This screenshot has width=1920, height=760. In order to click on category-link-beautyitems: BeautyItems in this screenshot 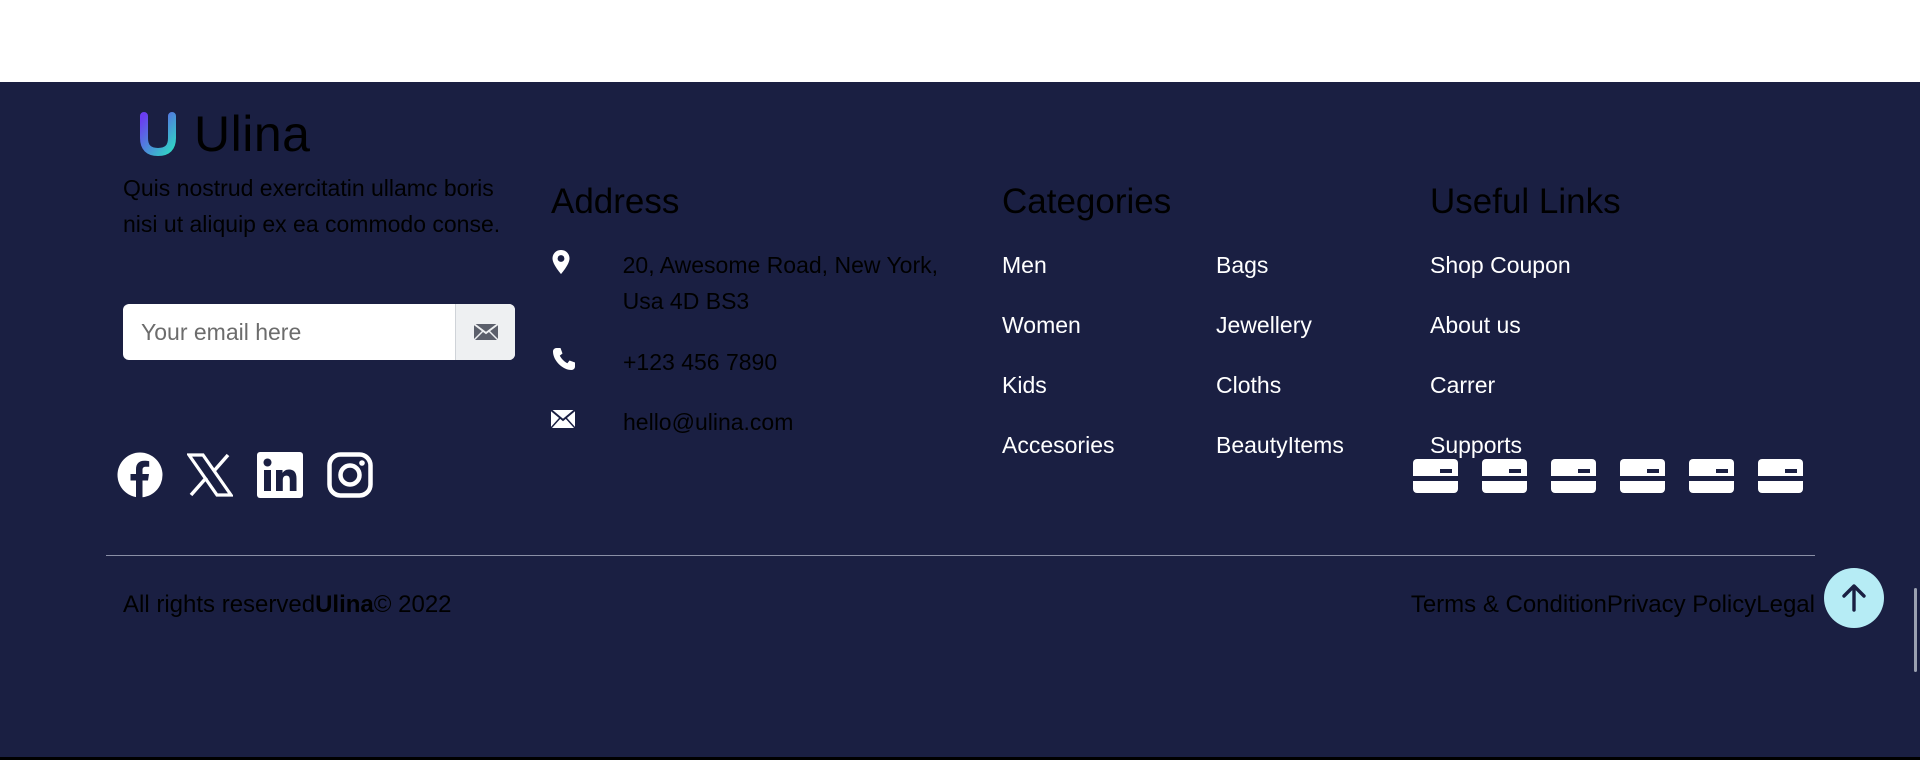, I will do `click(1280, 445)`.